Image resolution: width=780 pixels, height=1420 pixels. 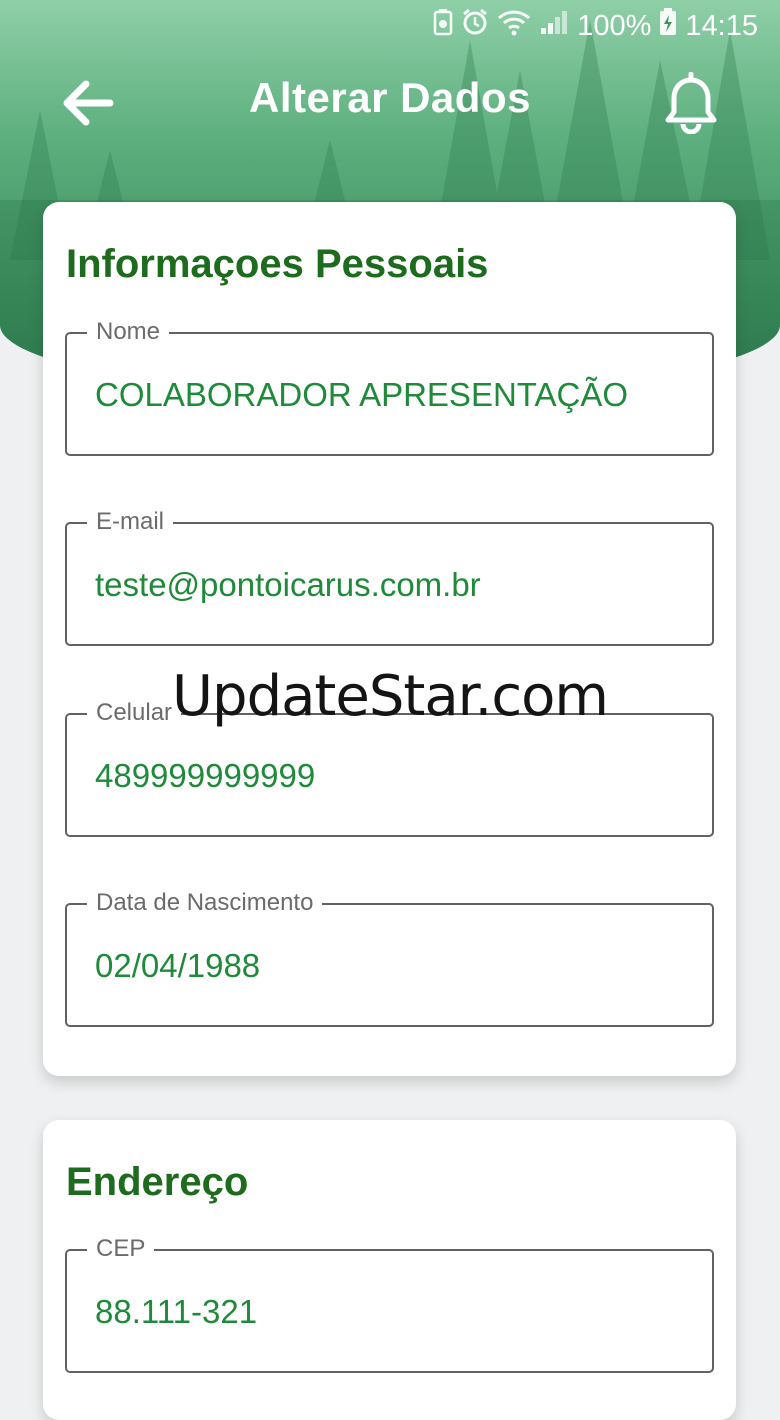 I want to click on name-field: Nome COLABORADOR APRESENTAÇÃO, so click(x=389, y=385).